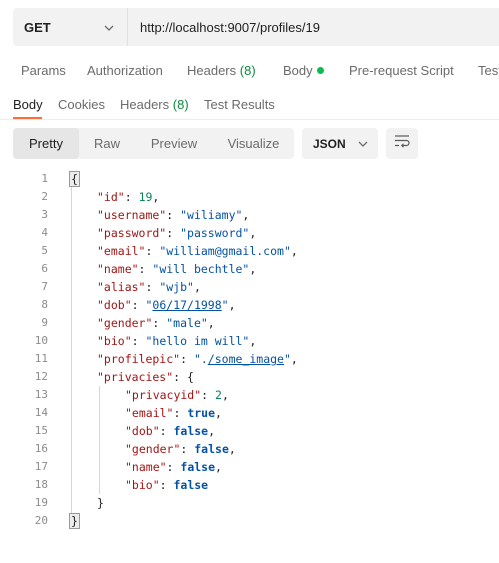 The width and height of the screenshot is (499, 563). I want to click on code-line: 15 "dob": false,, so click(249, 431).